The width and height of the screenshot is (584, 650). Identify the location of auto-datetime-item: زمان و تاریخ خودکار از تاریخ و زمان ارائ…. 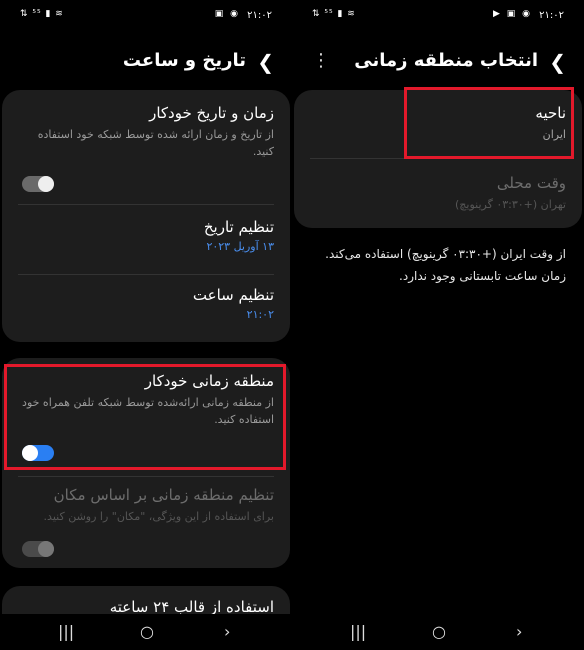
(146, 132).